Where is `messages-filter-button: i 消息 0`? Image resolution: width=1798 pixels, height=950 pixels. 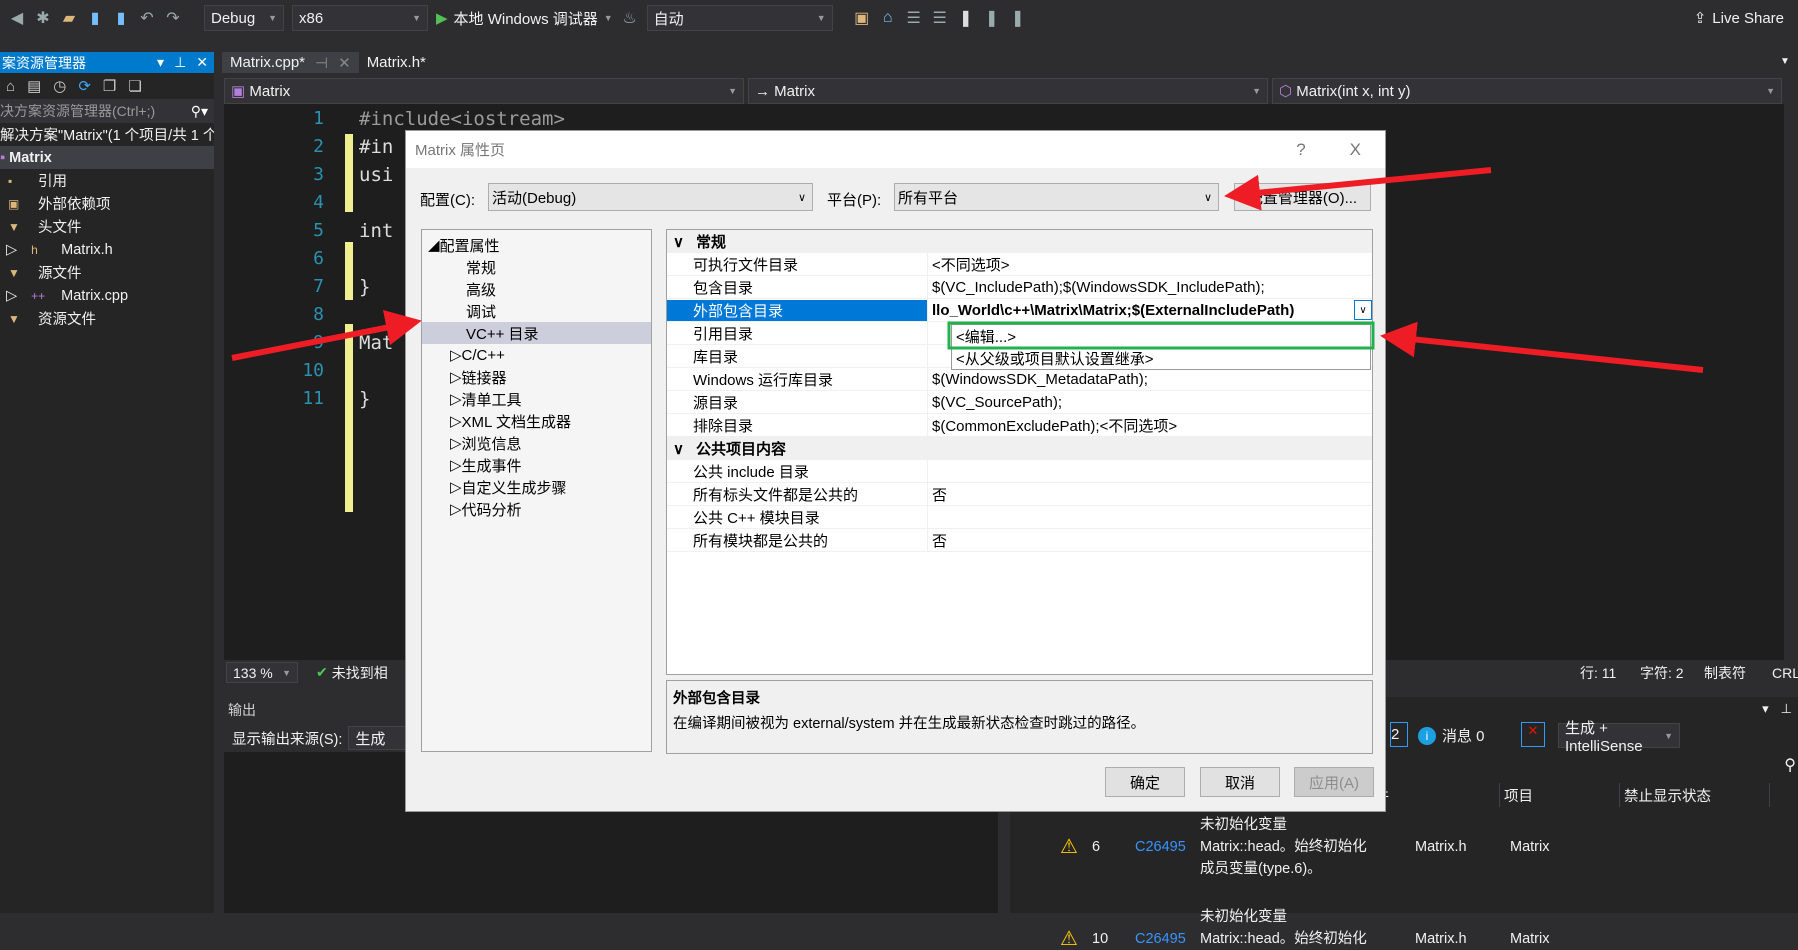
messages-filter-button: i 消息 0 is located at coordinates (1451, 735).